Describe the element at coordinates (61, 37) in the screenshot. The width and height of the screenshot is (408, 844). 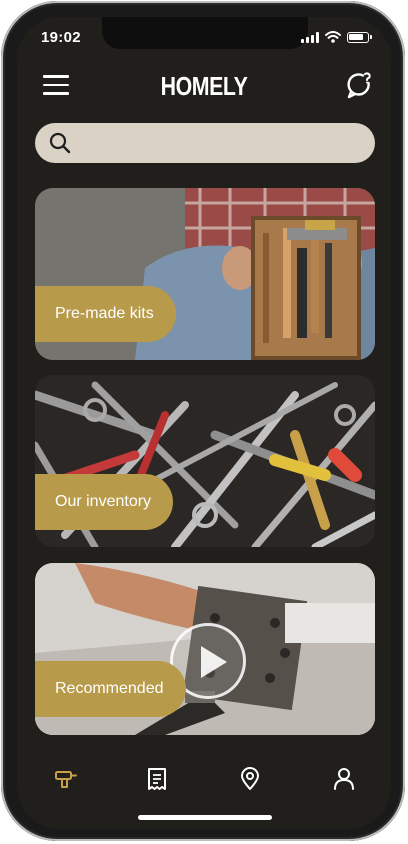
I see `status-time: 19:02` at that location.